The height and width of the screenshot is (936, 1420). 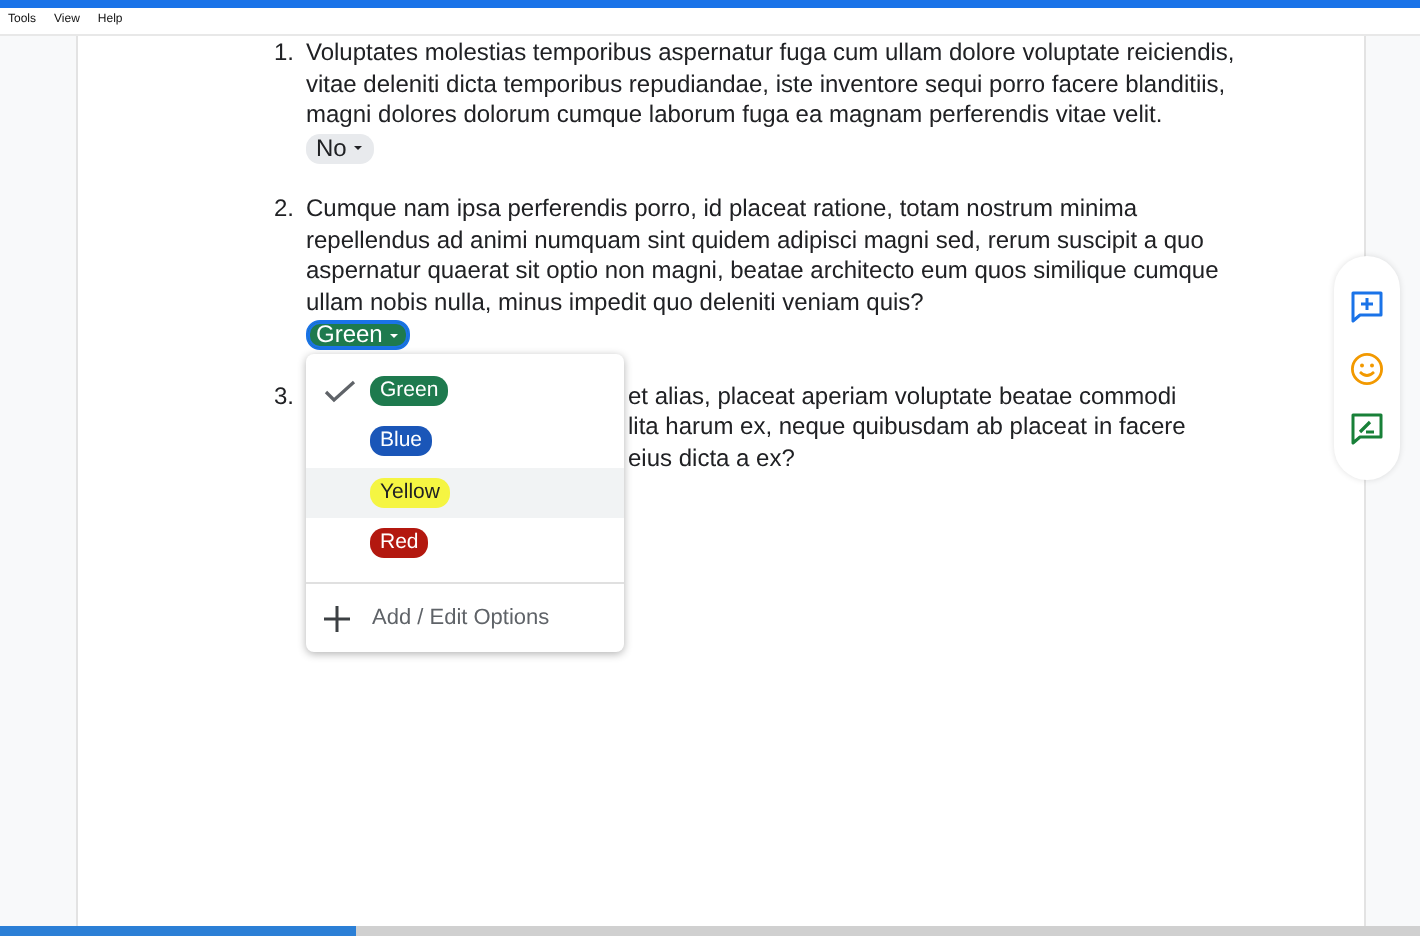 I want to click on list-number: 3., so click(x=282, y=397).